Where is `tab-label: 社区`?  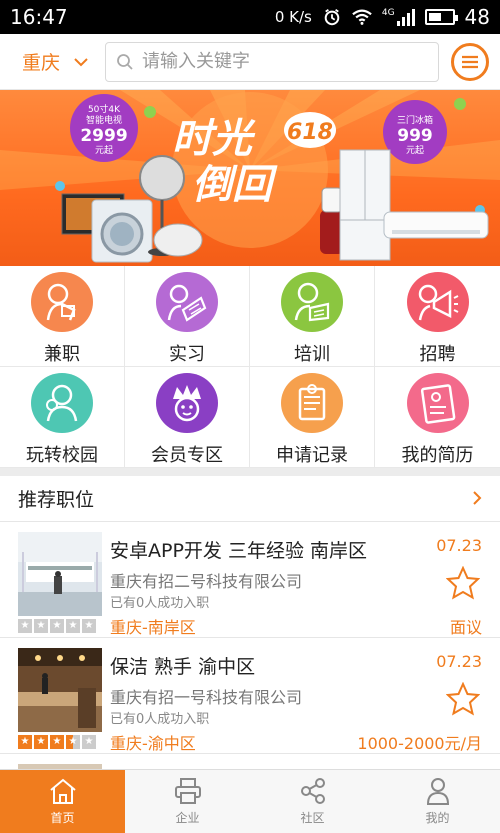
tab-label: 社区 is located at coordinates (312, 818).